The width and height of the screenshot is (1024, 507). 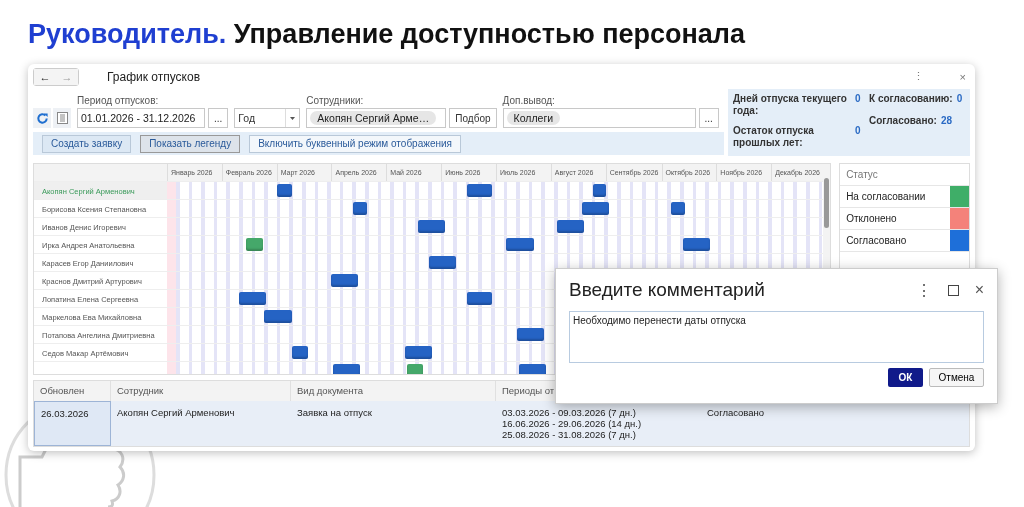 I want to click on table-cell-text: Акопян Сергий Арменович, so click(x=176, y=413).